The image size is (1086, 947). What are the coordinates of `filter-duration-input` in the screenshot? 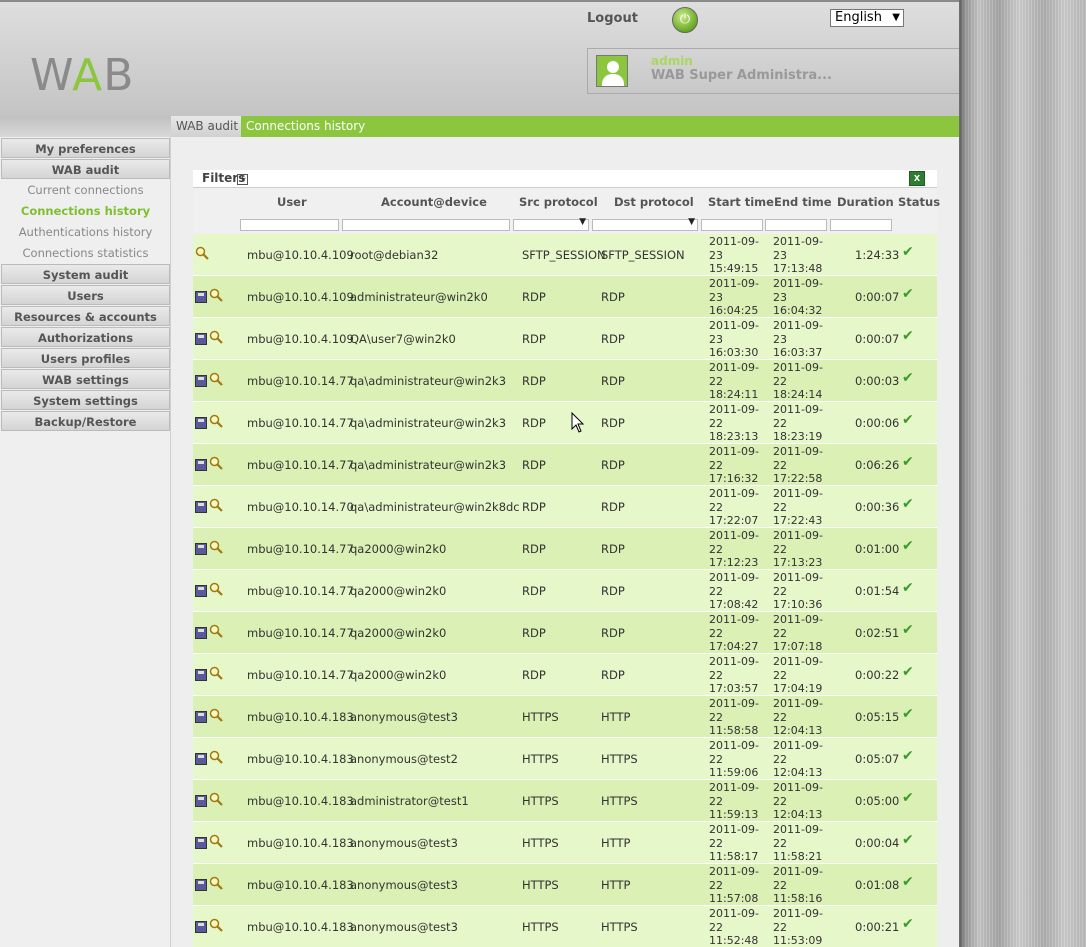 It's located at (861, 225).